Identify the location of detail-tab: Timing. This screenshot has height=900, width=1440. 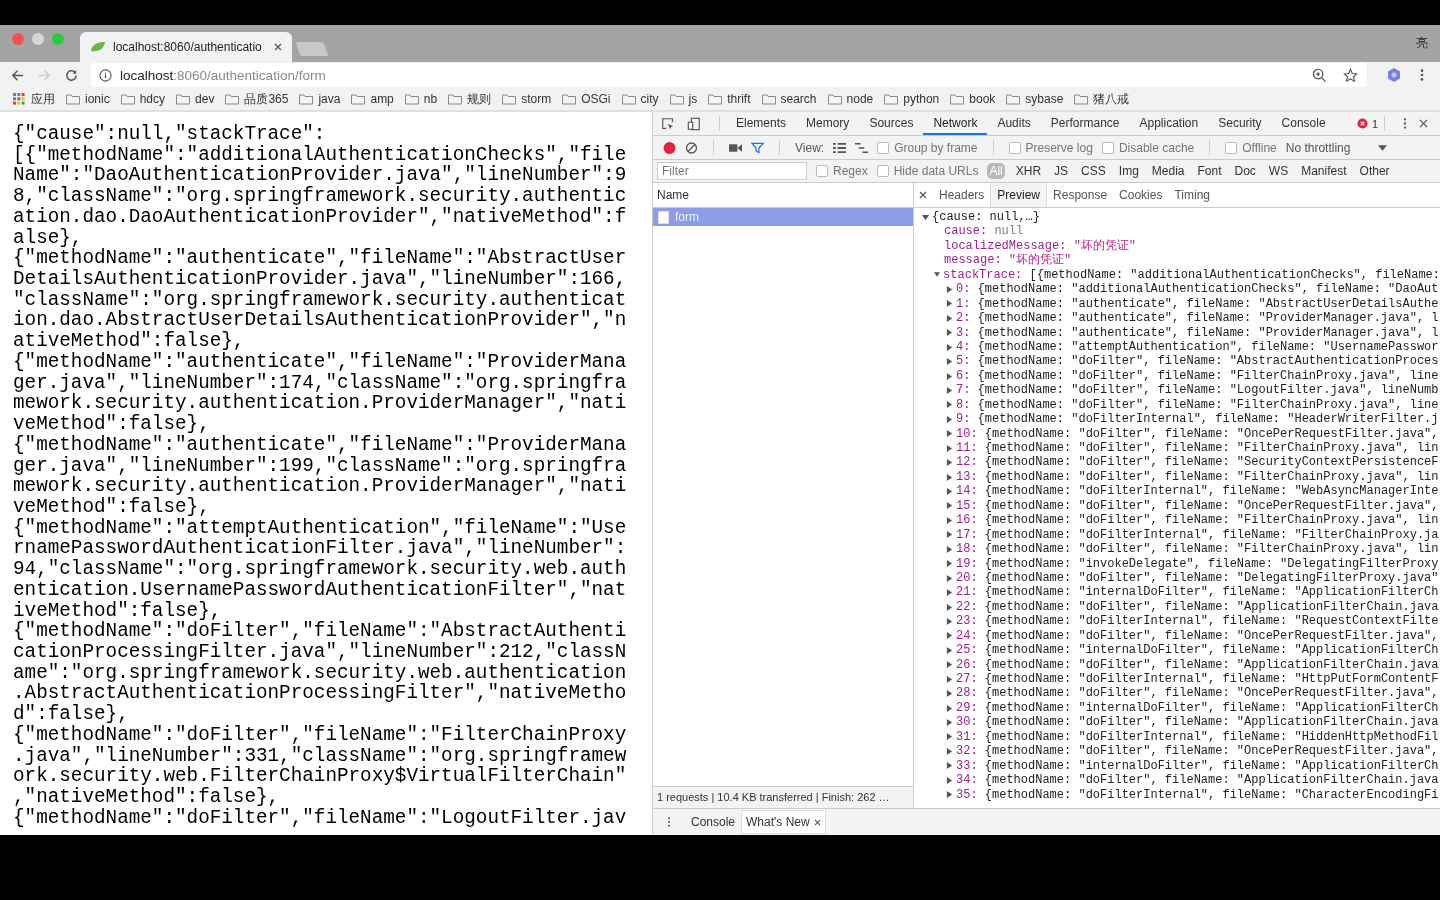
(1192, 195).